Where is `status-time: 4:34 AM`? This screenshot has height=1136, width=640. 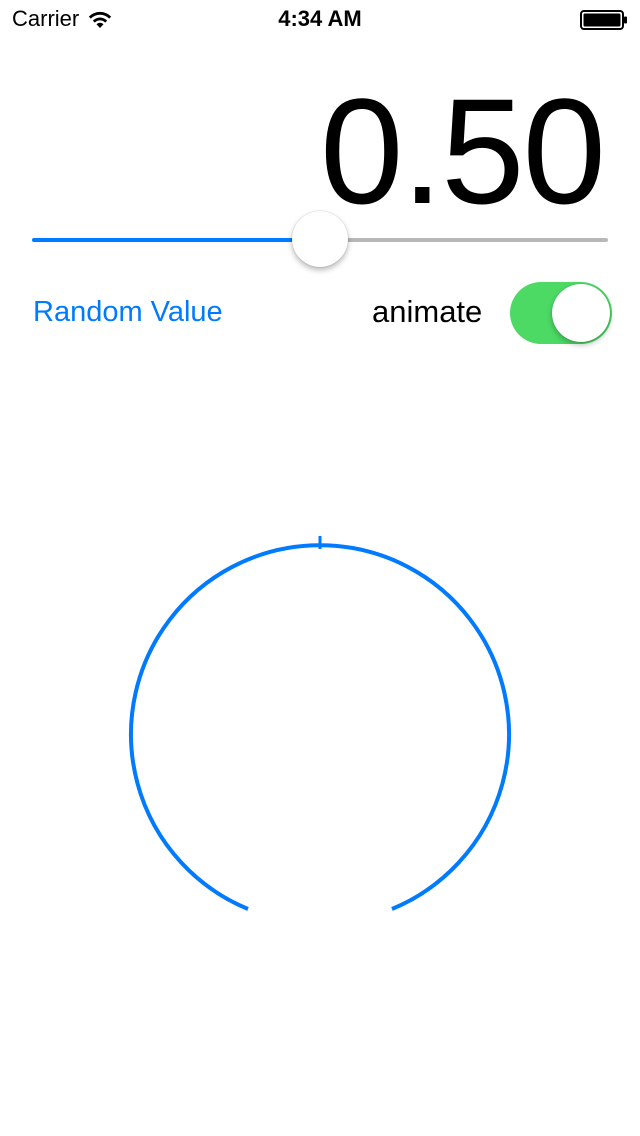
status-time: 4:34 AM is located at coordinates (320, 18).